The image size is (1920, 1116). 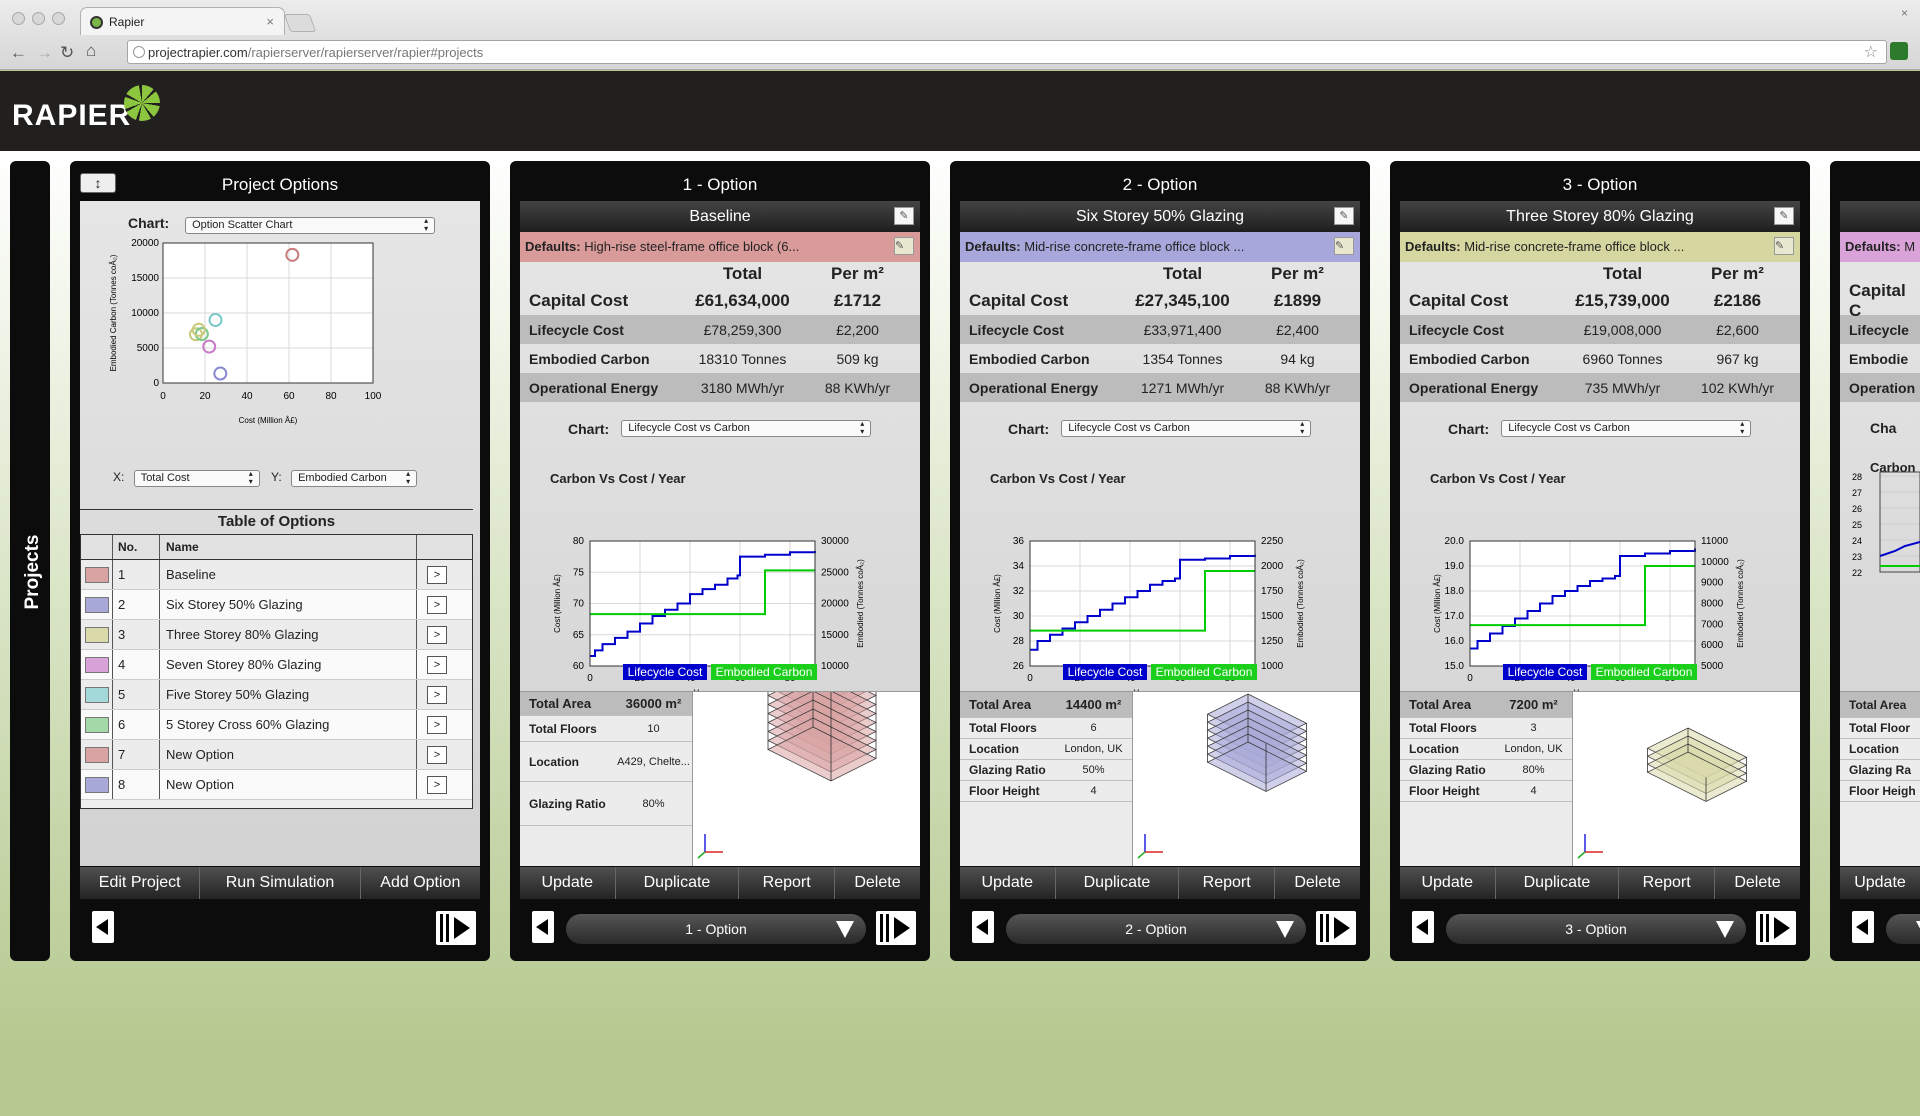 What do you see at coordinates (1455, 641) in the screenshot?
I see `y-tick-label: 16.0` at bounding box center [1455, 641].